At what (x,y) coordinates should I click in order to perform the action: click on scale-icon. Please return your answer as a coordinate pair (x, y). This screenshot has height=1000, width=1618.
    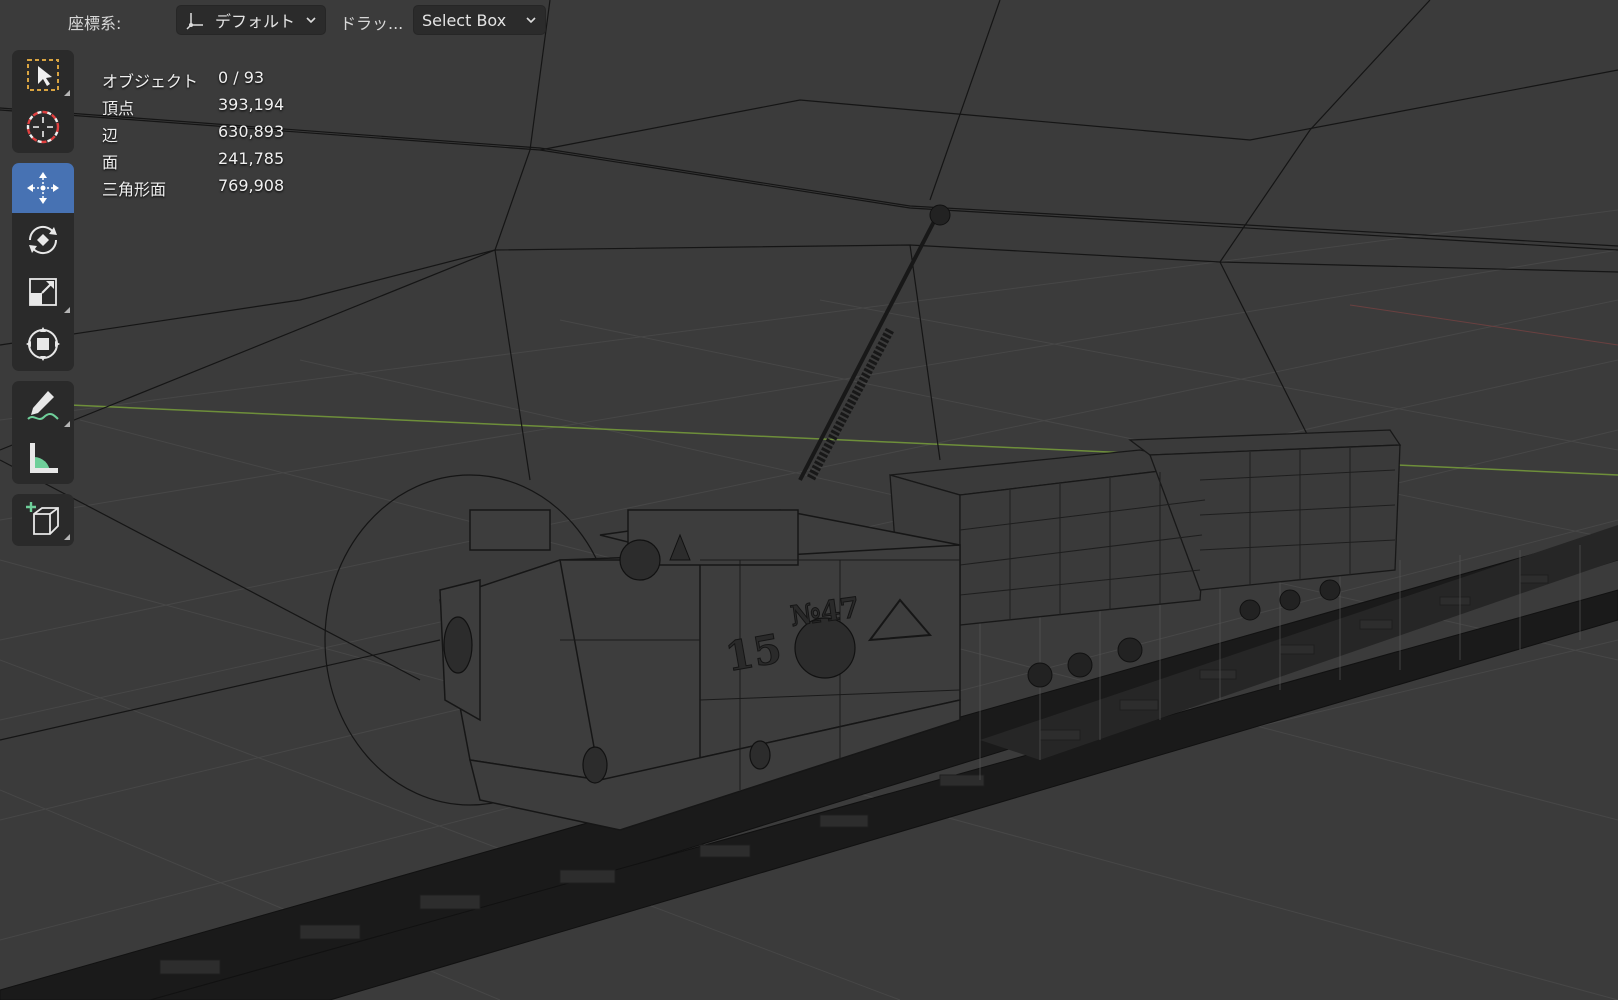
    Looking at the image, I should click on (43, 292).